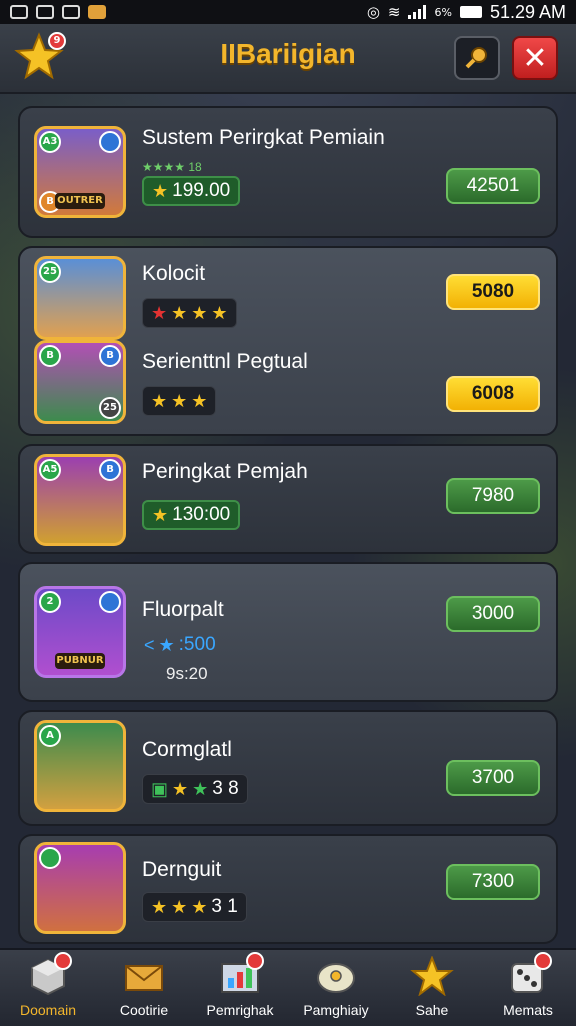  Describe the element at coordinates (187, 749) in the screenshot. I see `card-title: Cormglatl` at that location.